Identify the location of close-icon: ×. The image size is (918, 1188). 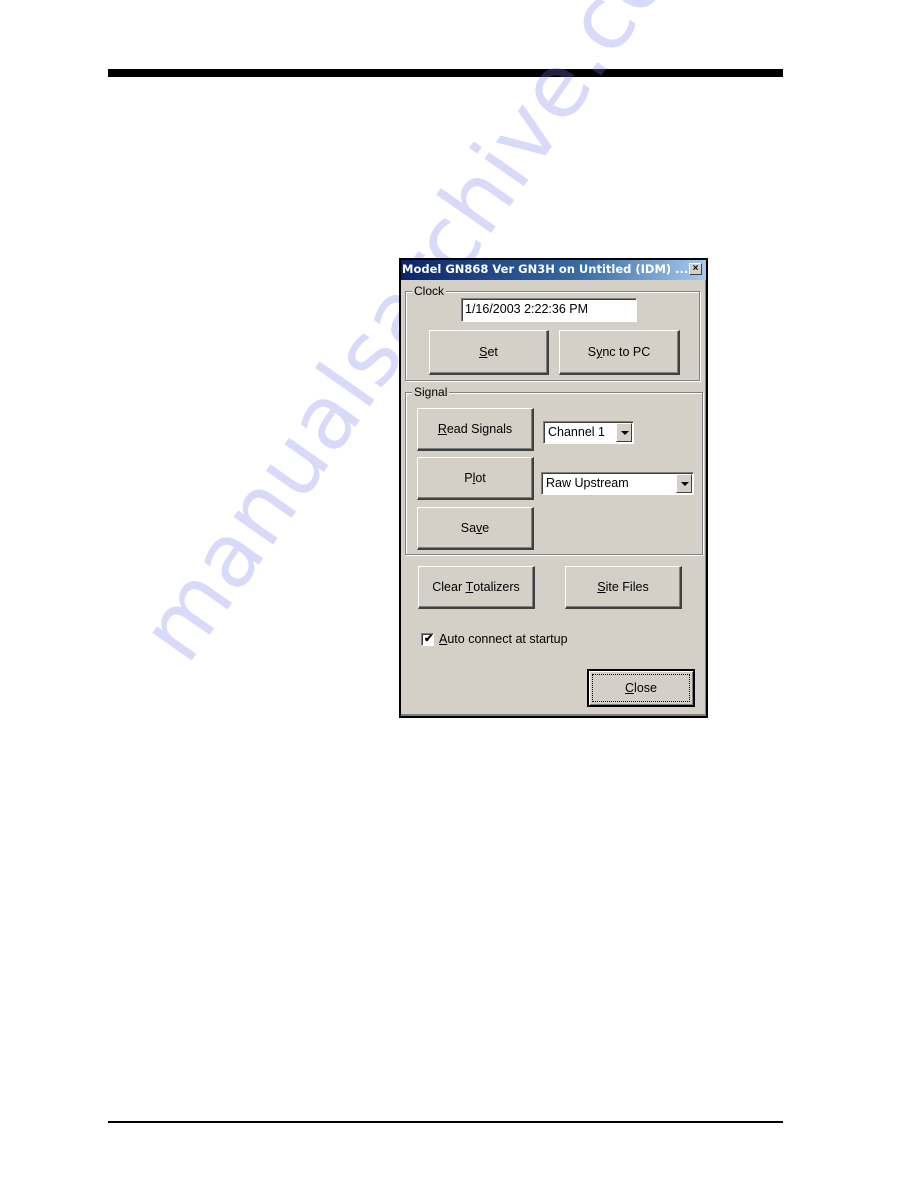
(695, 269).